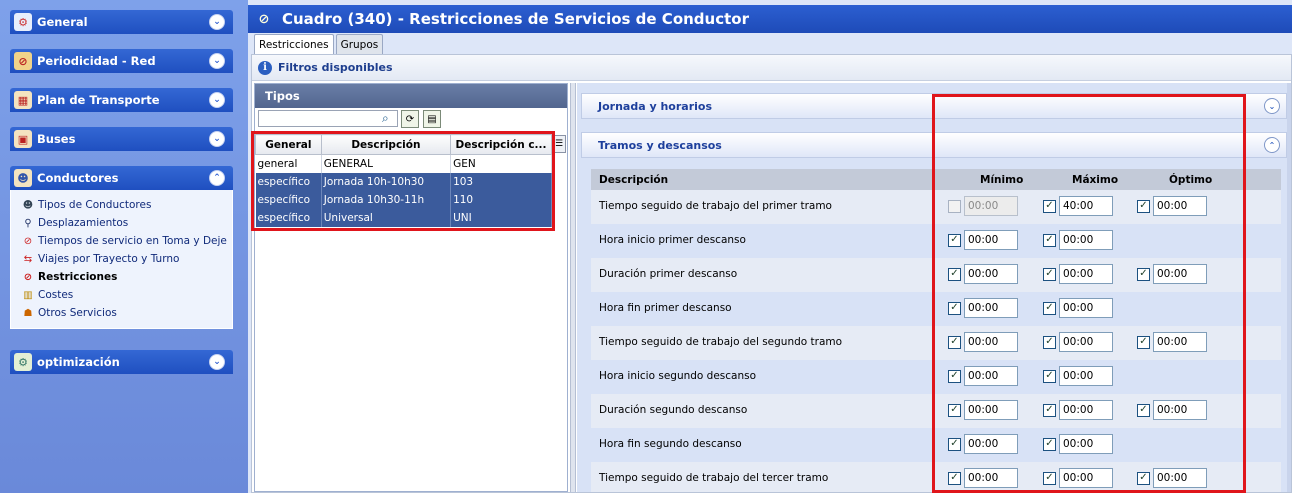  Describe the element at coordinates (403, 181) in the screenshot. I see `table-row: específico Jornada 10h-10h30 103` at that location.